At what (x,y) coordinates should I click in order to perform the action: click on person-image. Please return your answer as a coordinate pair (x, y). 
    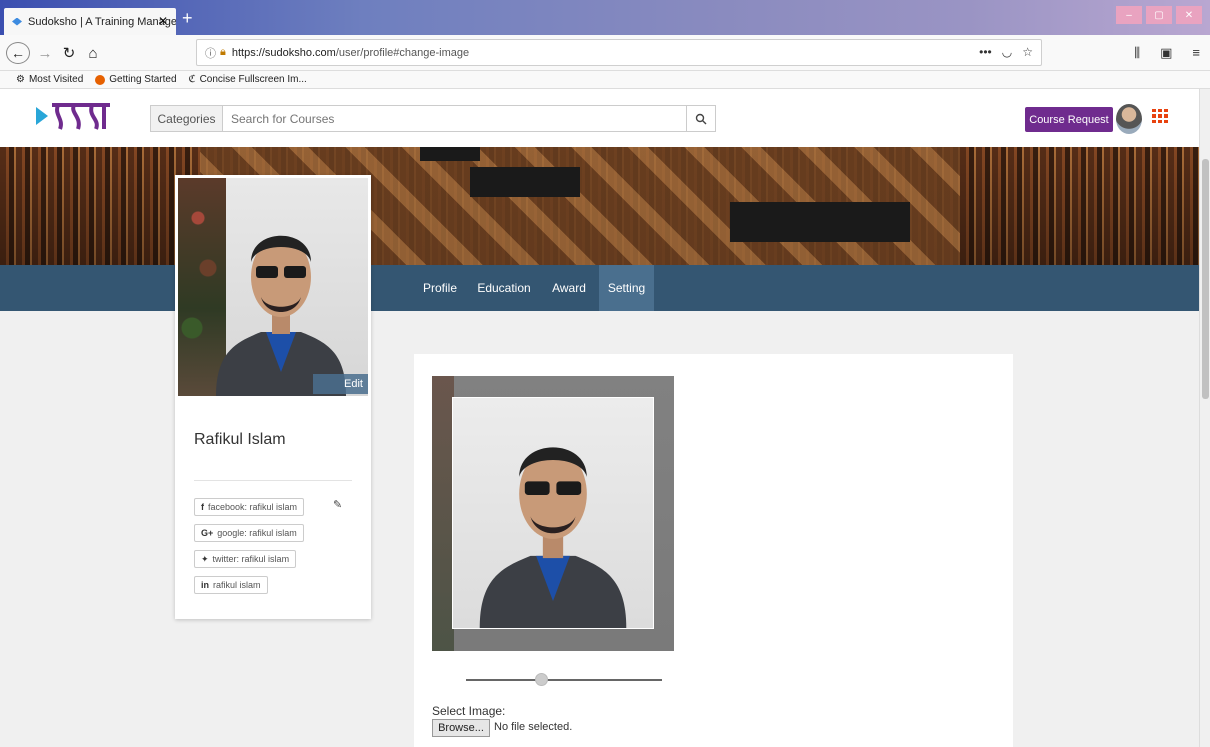
    Looking at the image, I should click on (281, 315).